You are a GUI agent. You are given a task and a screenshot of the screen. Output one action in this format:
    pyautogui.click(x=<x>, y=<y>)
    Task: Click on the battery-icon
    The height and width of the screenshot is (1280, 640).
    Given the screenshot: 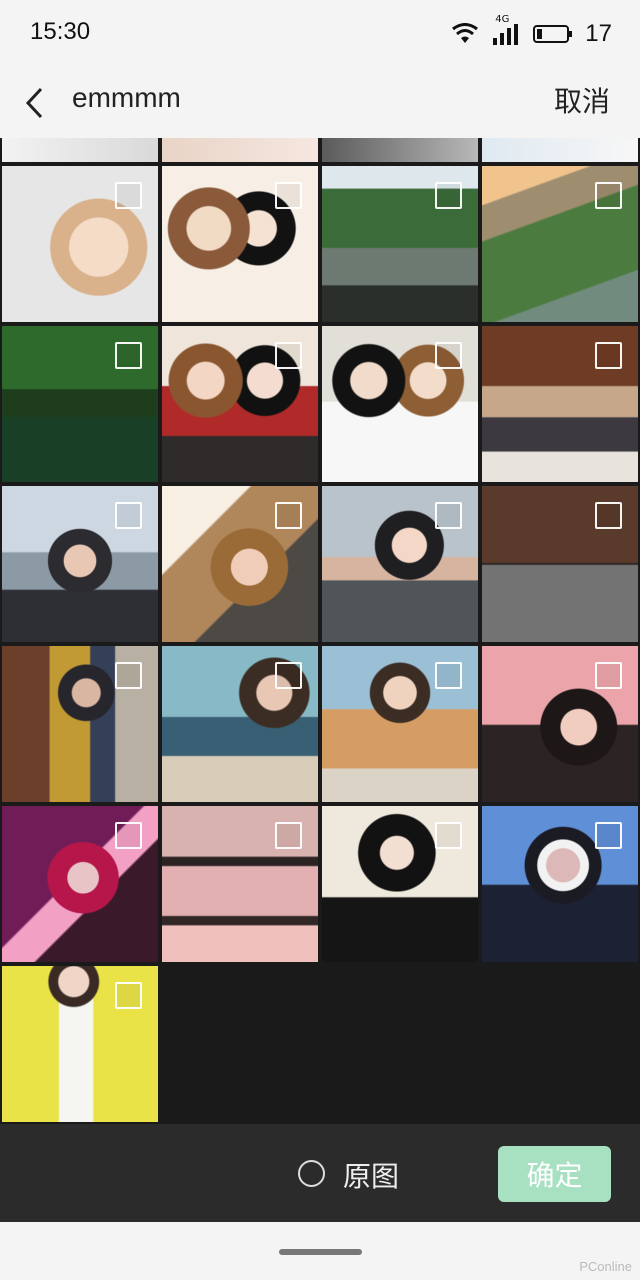 What is the action you would take?
    pyautogui.click(x=553, y=34)
    